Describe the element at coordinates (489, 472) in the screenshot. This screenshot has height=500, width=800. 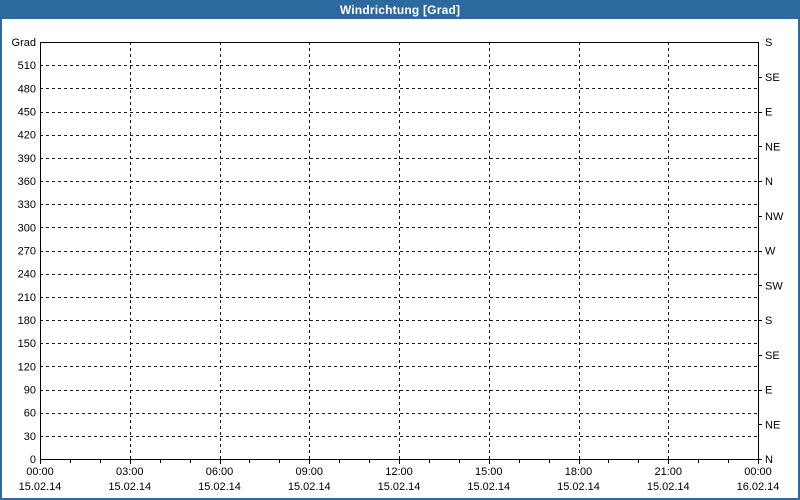
I see `x-axis-time-label: 15:00` at that location.